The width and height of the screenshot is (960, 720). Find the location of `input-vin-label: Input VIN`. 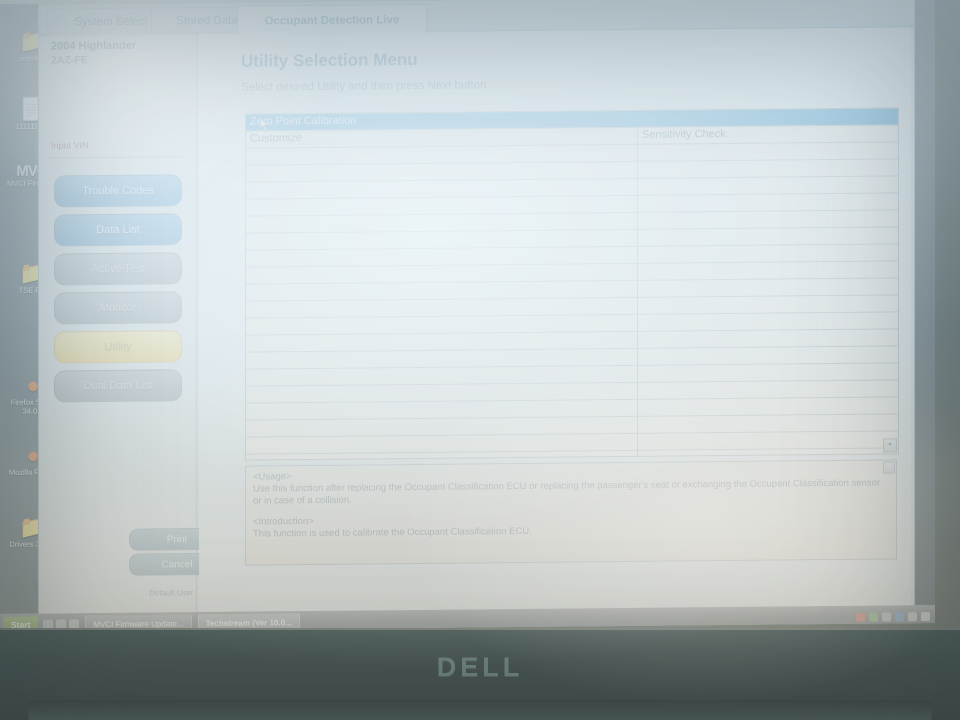

input-vin-label: Input VIN is located at coordinates (70, 145).